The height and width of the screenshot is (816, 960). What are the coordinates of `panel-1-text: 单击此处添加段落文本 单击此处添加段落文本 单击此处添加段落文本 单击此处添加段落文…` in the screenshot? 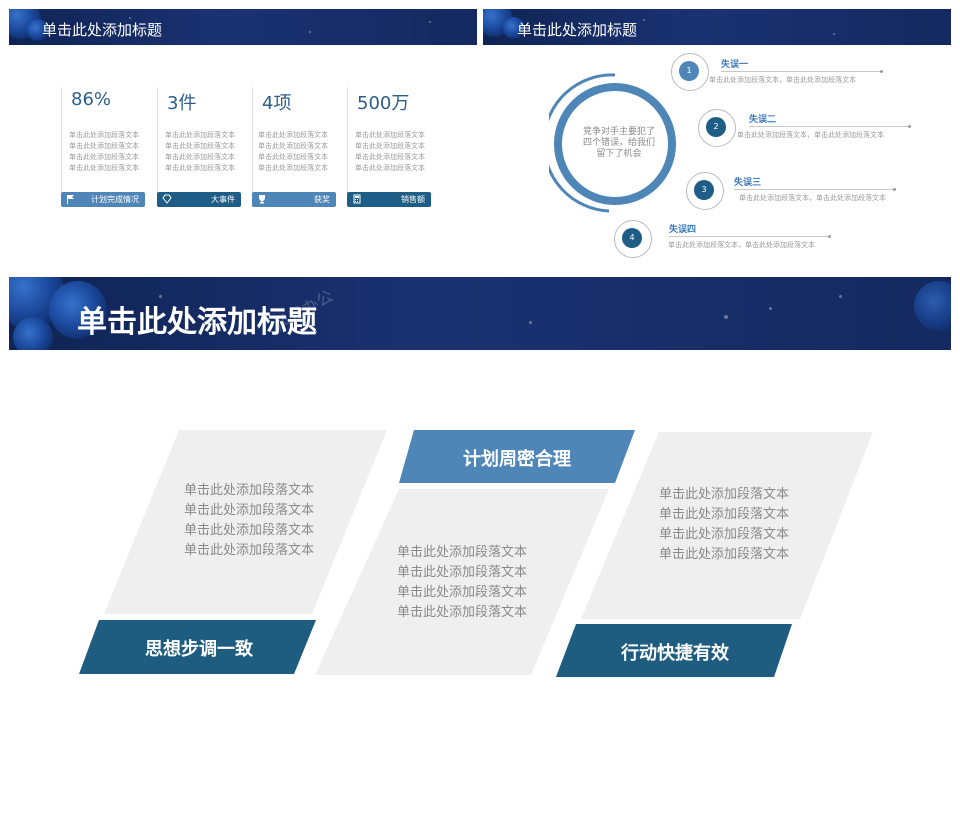 It's located at (248, 520).